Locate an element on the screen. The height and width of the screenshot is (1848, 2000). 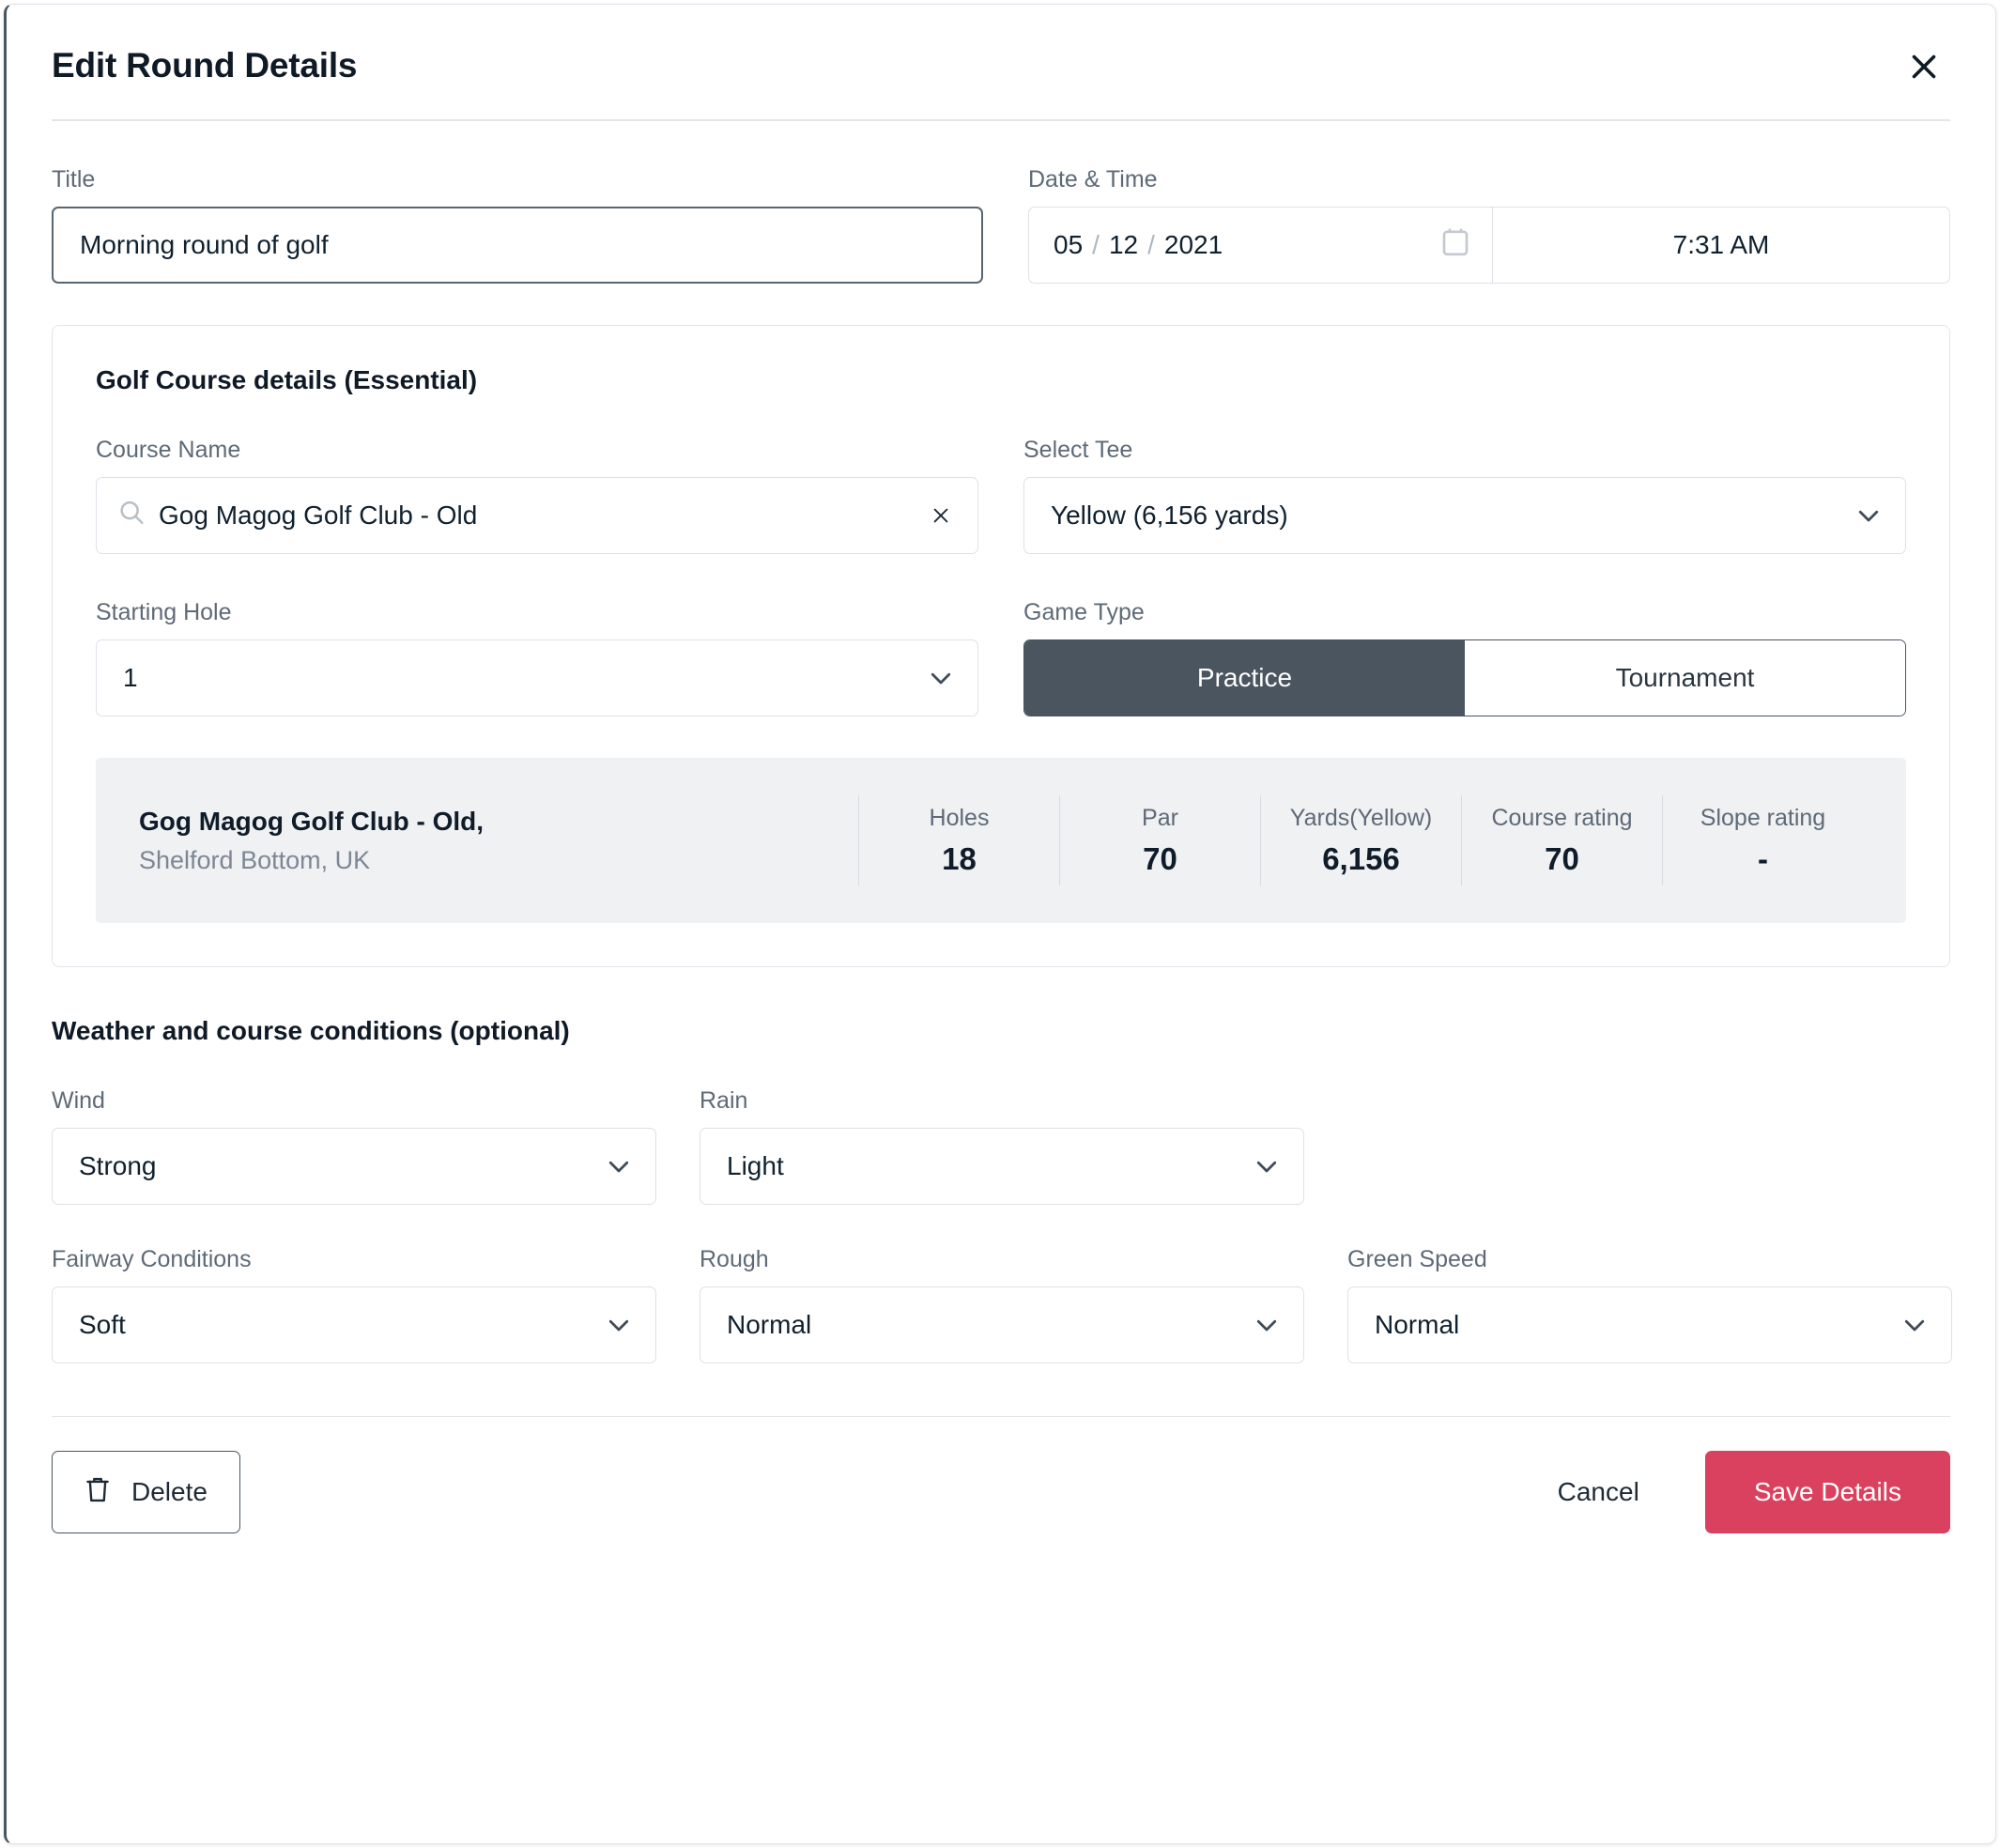
stat-course-rating: Course rating 70 is located at coordinates (1561, 840).